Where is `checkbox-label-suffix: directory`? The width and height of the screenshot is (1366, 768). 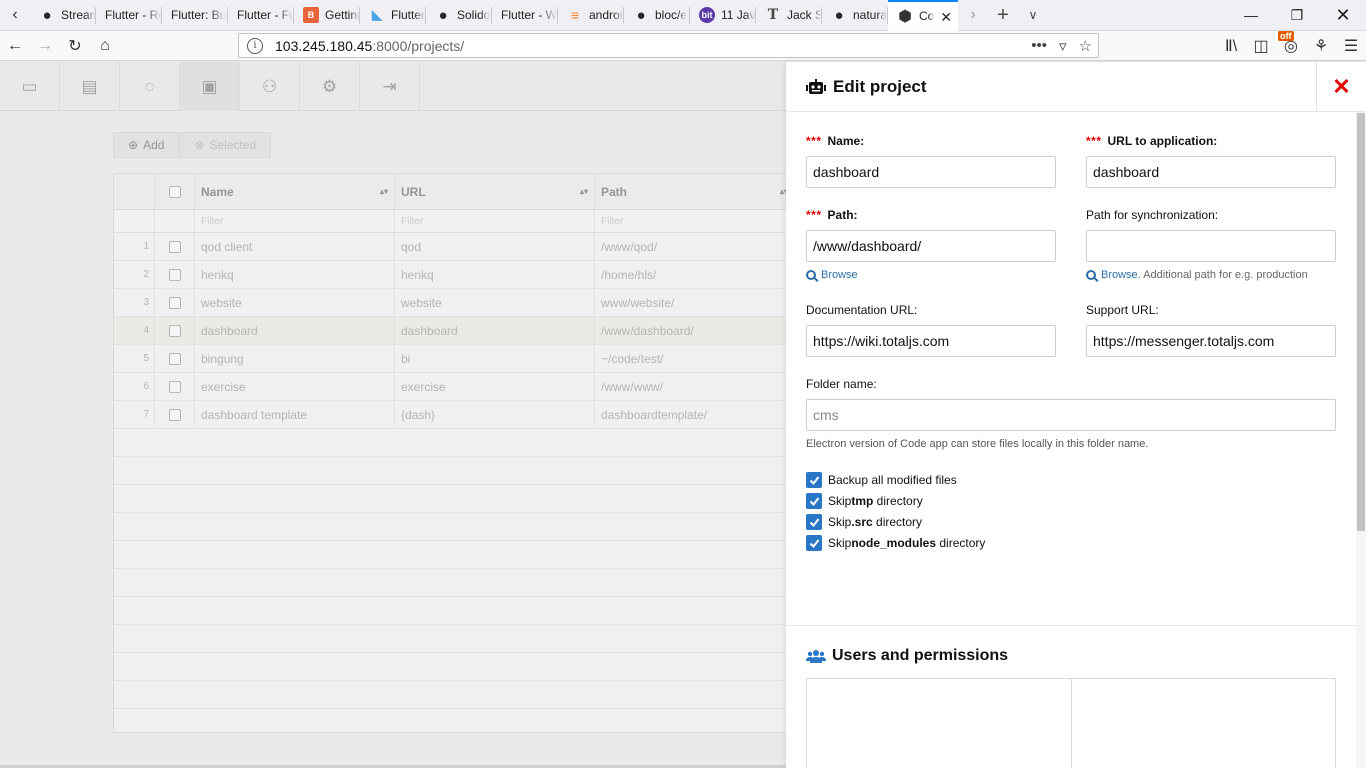 checkbox-label-suffix: directory is located at coordinates (898, 501).